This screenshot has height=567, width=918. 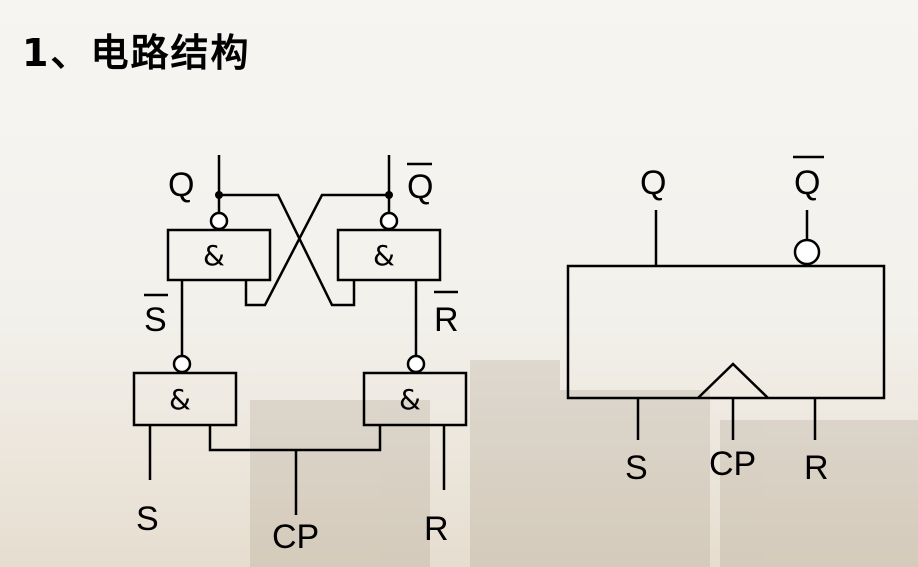 What do you see at coordinates (180, 399) in the screenshot?
I see `gate-label-bottom-left: &` at bounding box center [180, 399].